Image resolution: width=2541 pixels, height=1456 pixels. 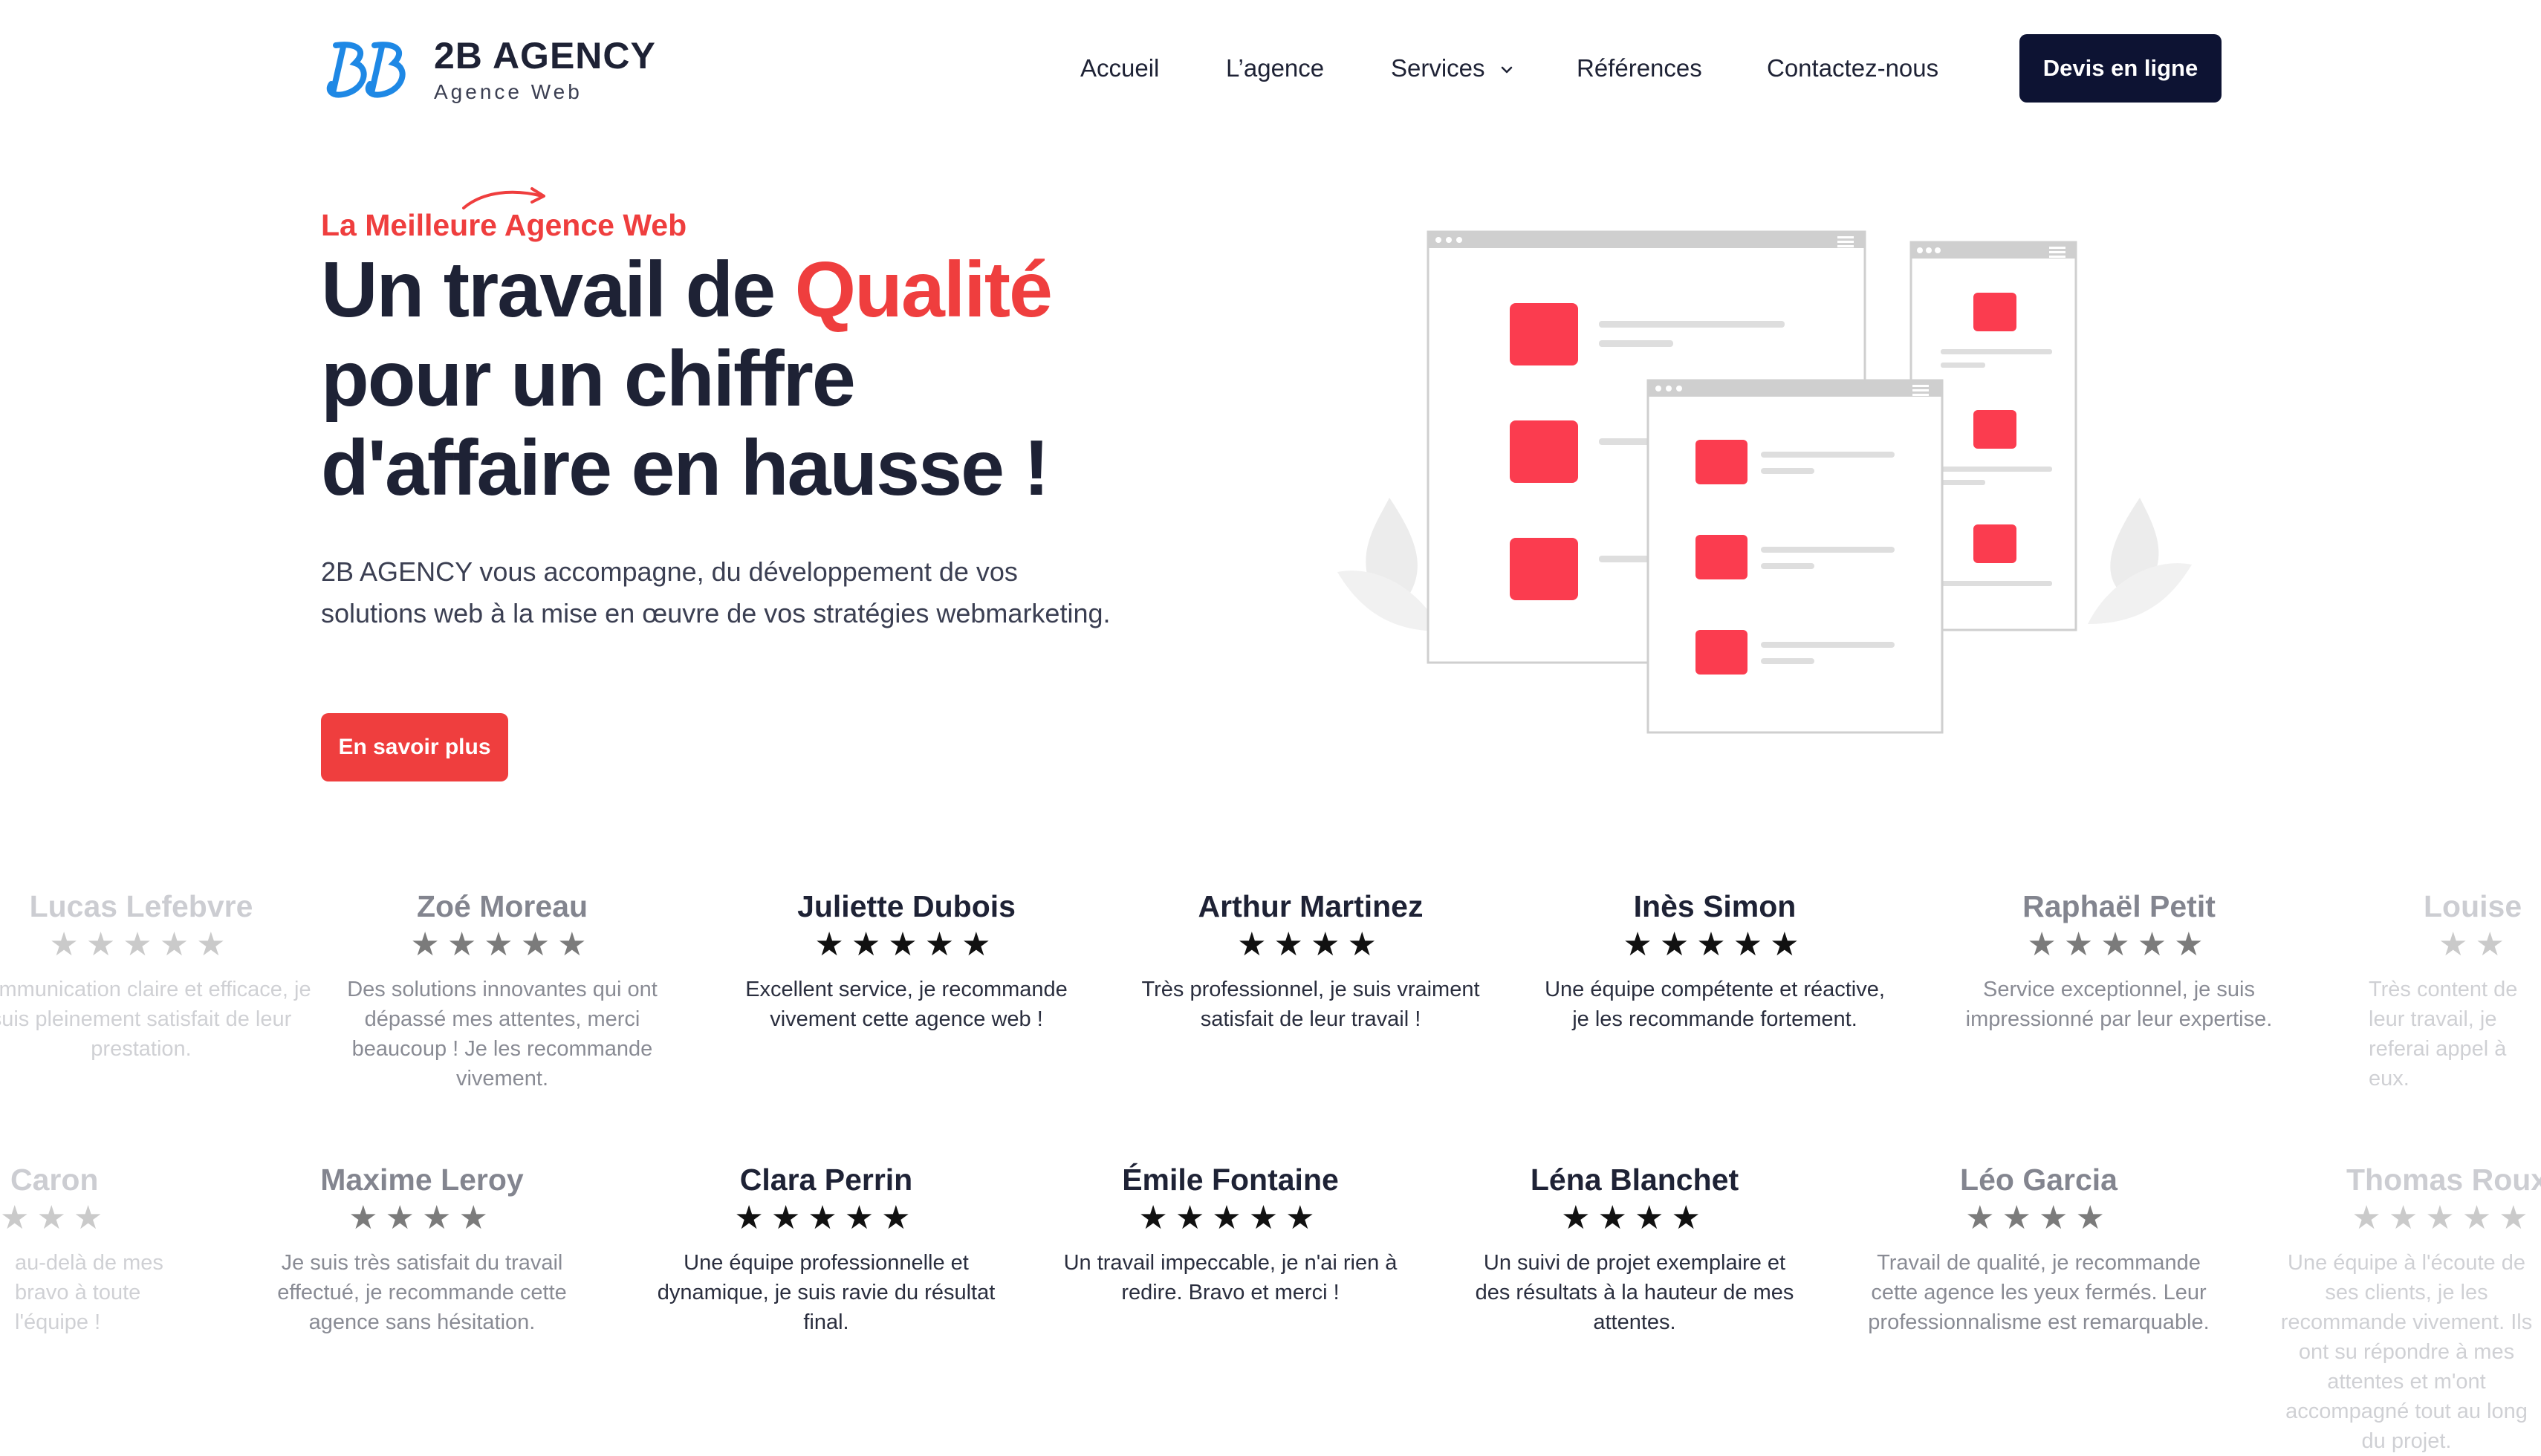 I want to click on testimonial-name: Léna Blanchet, so click(x=1635, y=1180).